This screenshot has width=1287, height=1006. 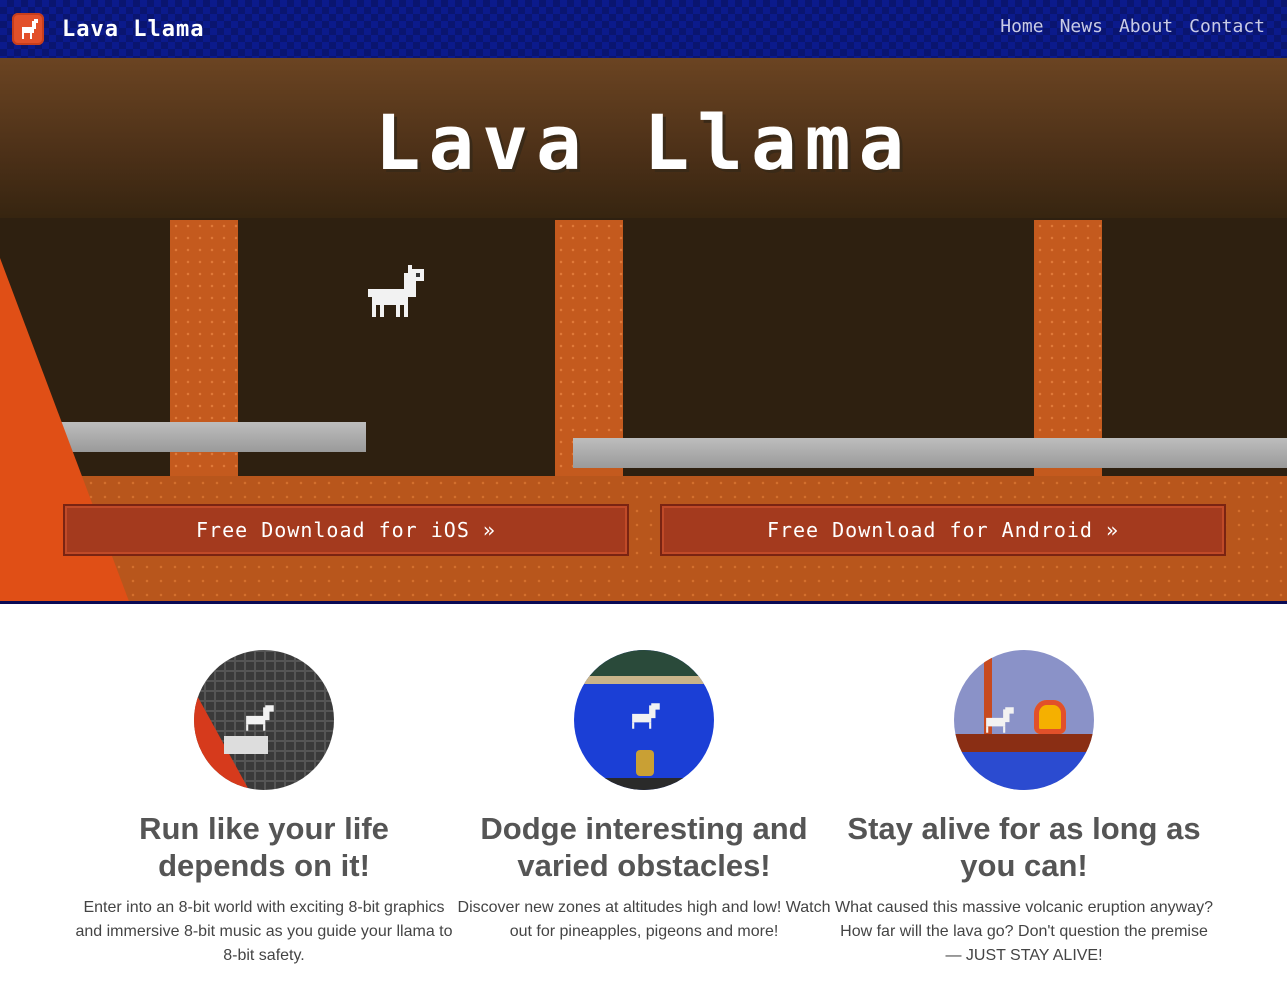 I want to click on city-scene-image, so click(x=264, y=720).